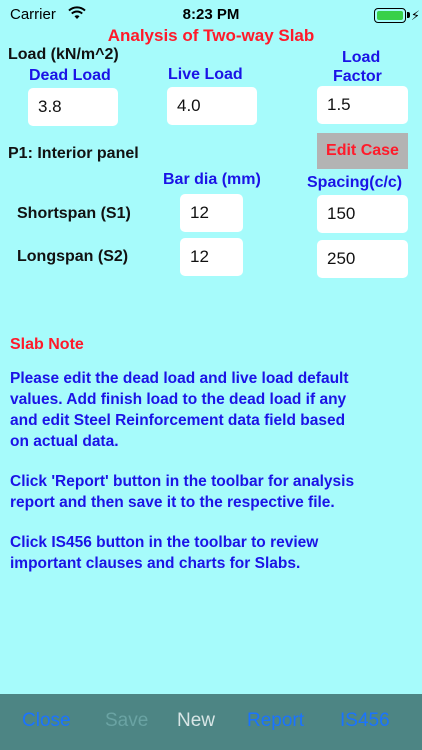  I want to click on shortspan-bar-dia-input: 12, so click(211, 213).